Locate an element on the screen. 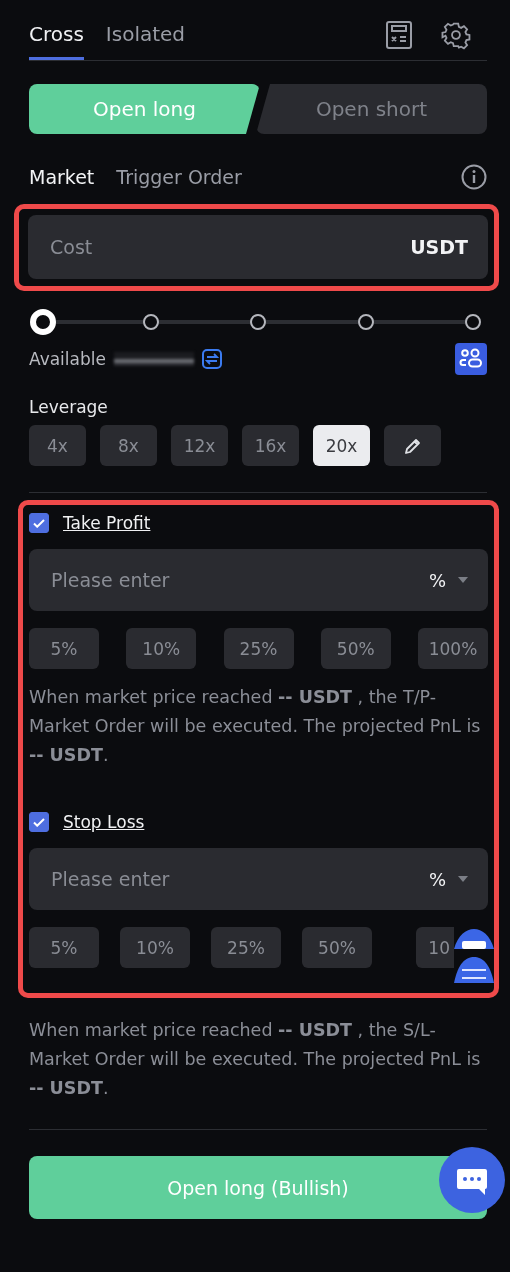 Image resolution: width=510 pixels, height=1272 pixels. leverage-button: 16x is located at coordinates (270, 445).